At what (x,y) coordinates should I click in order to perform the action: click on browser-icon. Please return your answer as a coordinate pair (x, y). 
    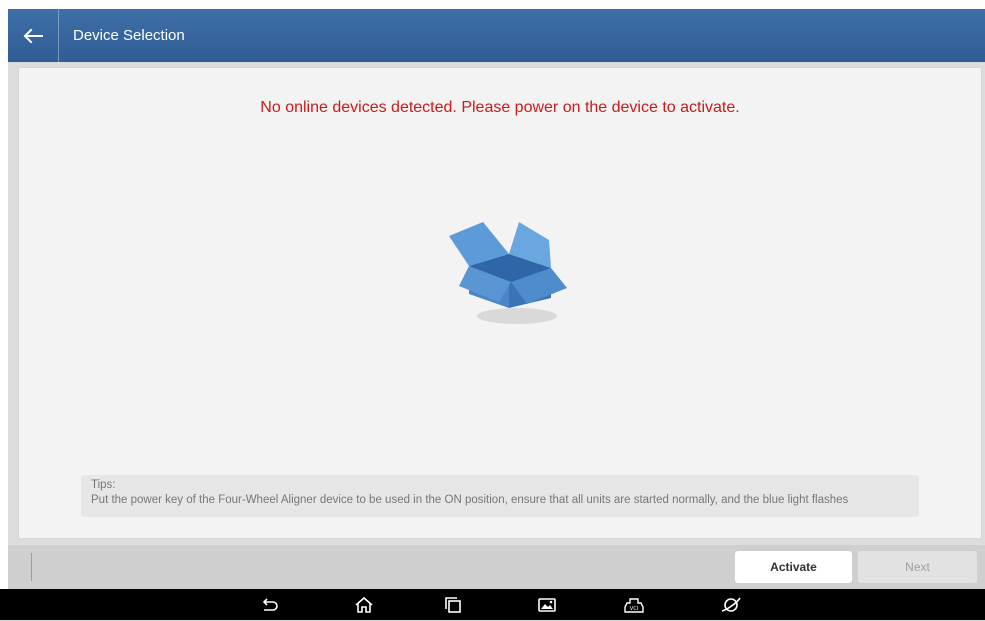
    Looking at the image, I should click on (731, 605).